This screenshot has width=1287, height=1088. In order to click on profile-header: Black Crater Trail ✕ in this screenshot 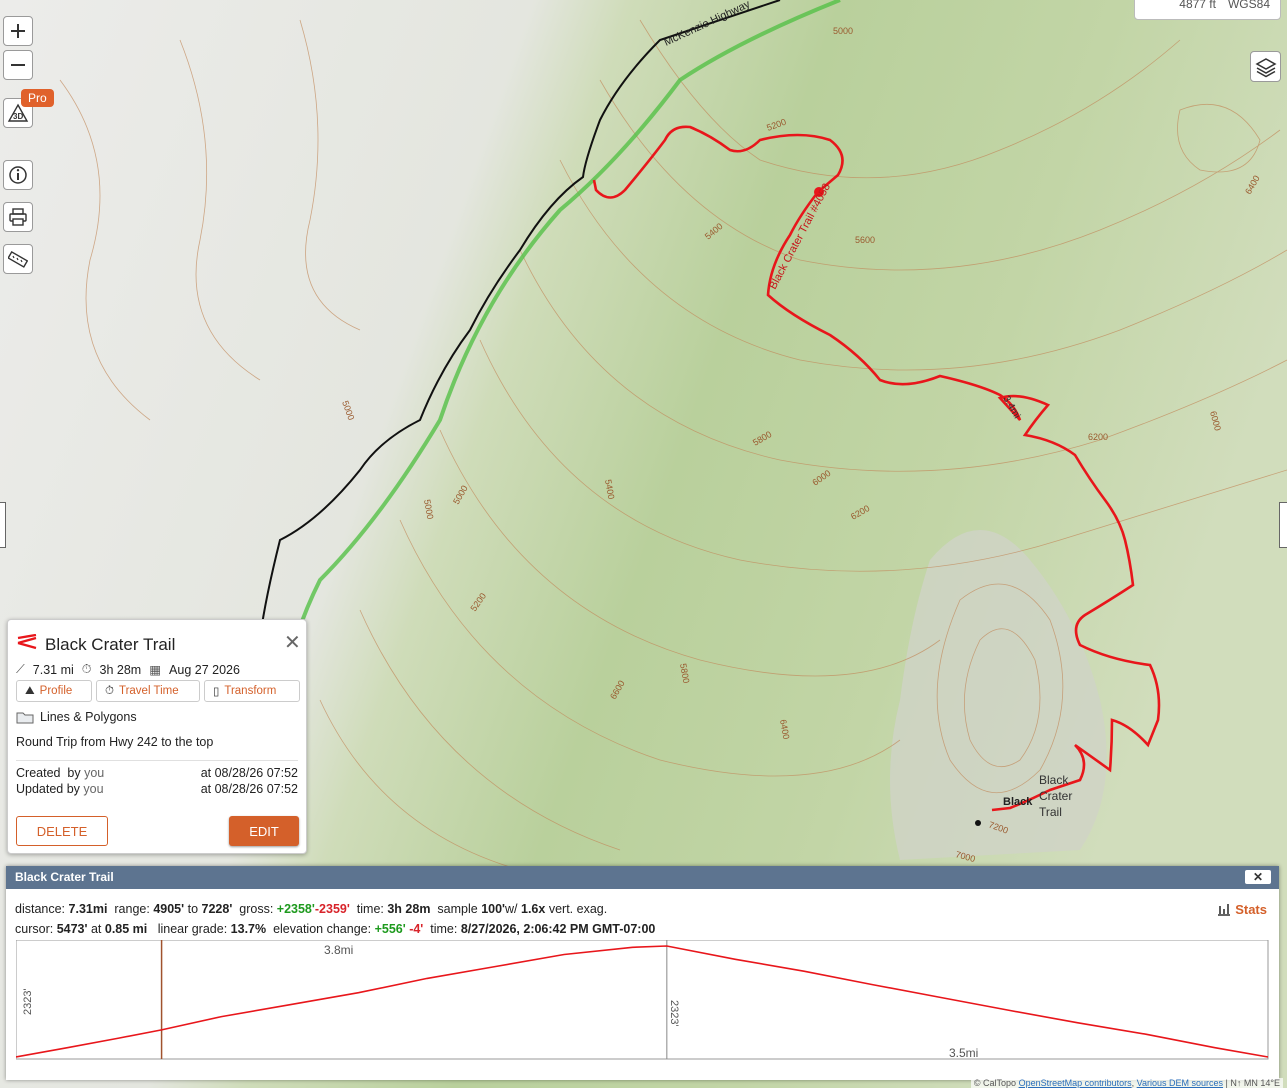, I will do `click(642, 877)`.